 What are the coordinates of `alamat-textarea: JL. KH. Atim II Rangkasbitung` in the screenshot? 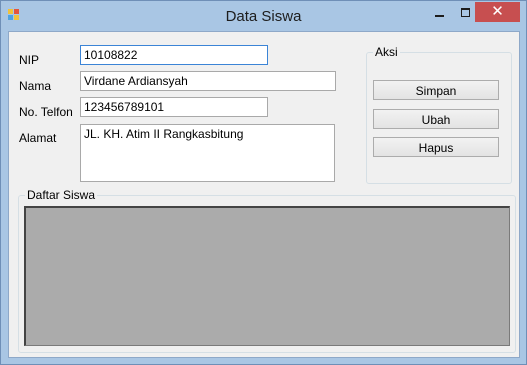 It's located at (207, 153).